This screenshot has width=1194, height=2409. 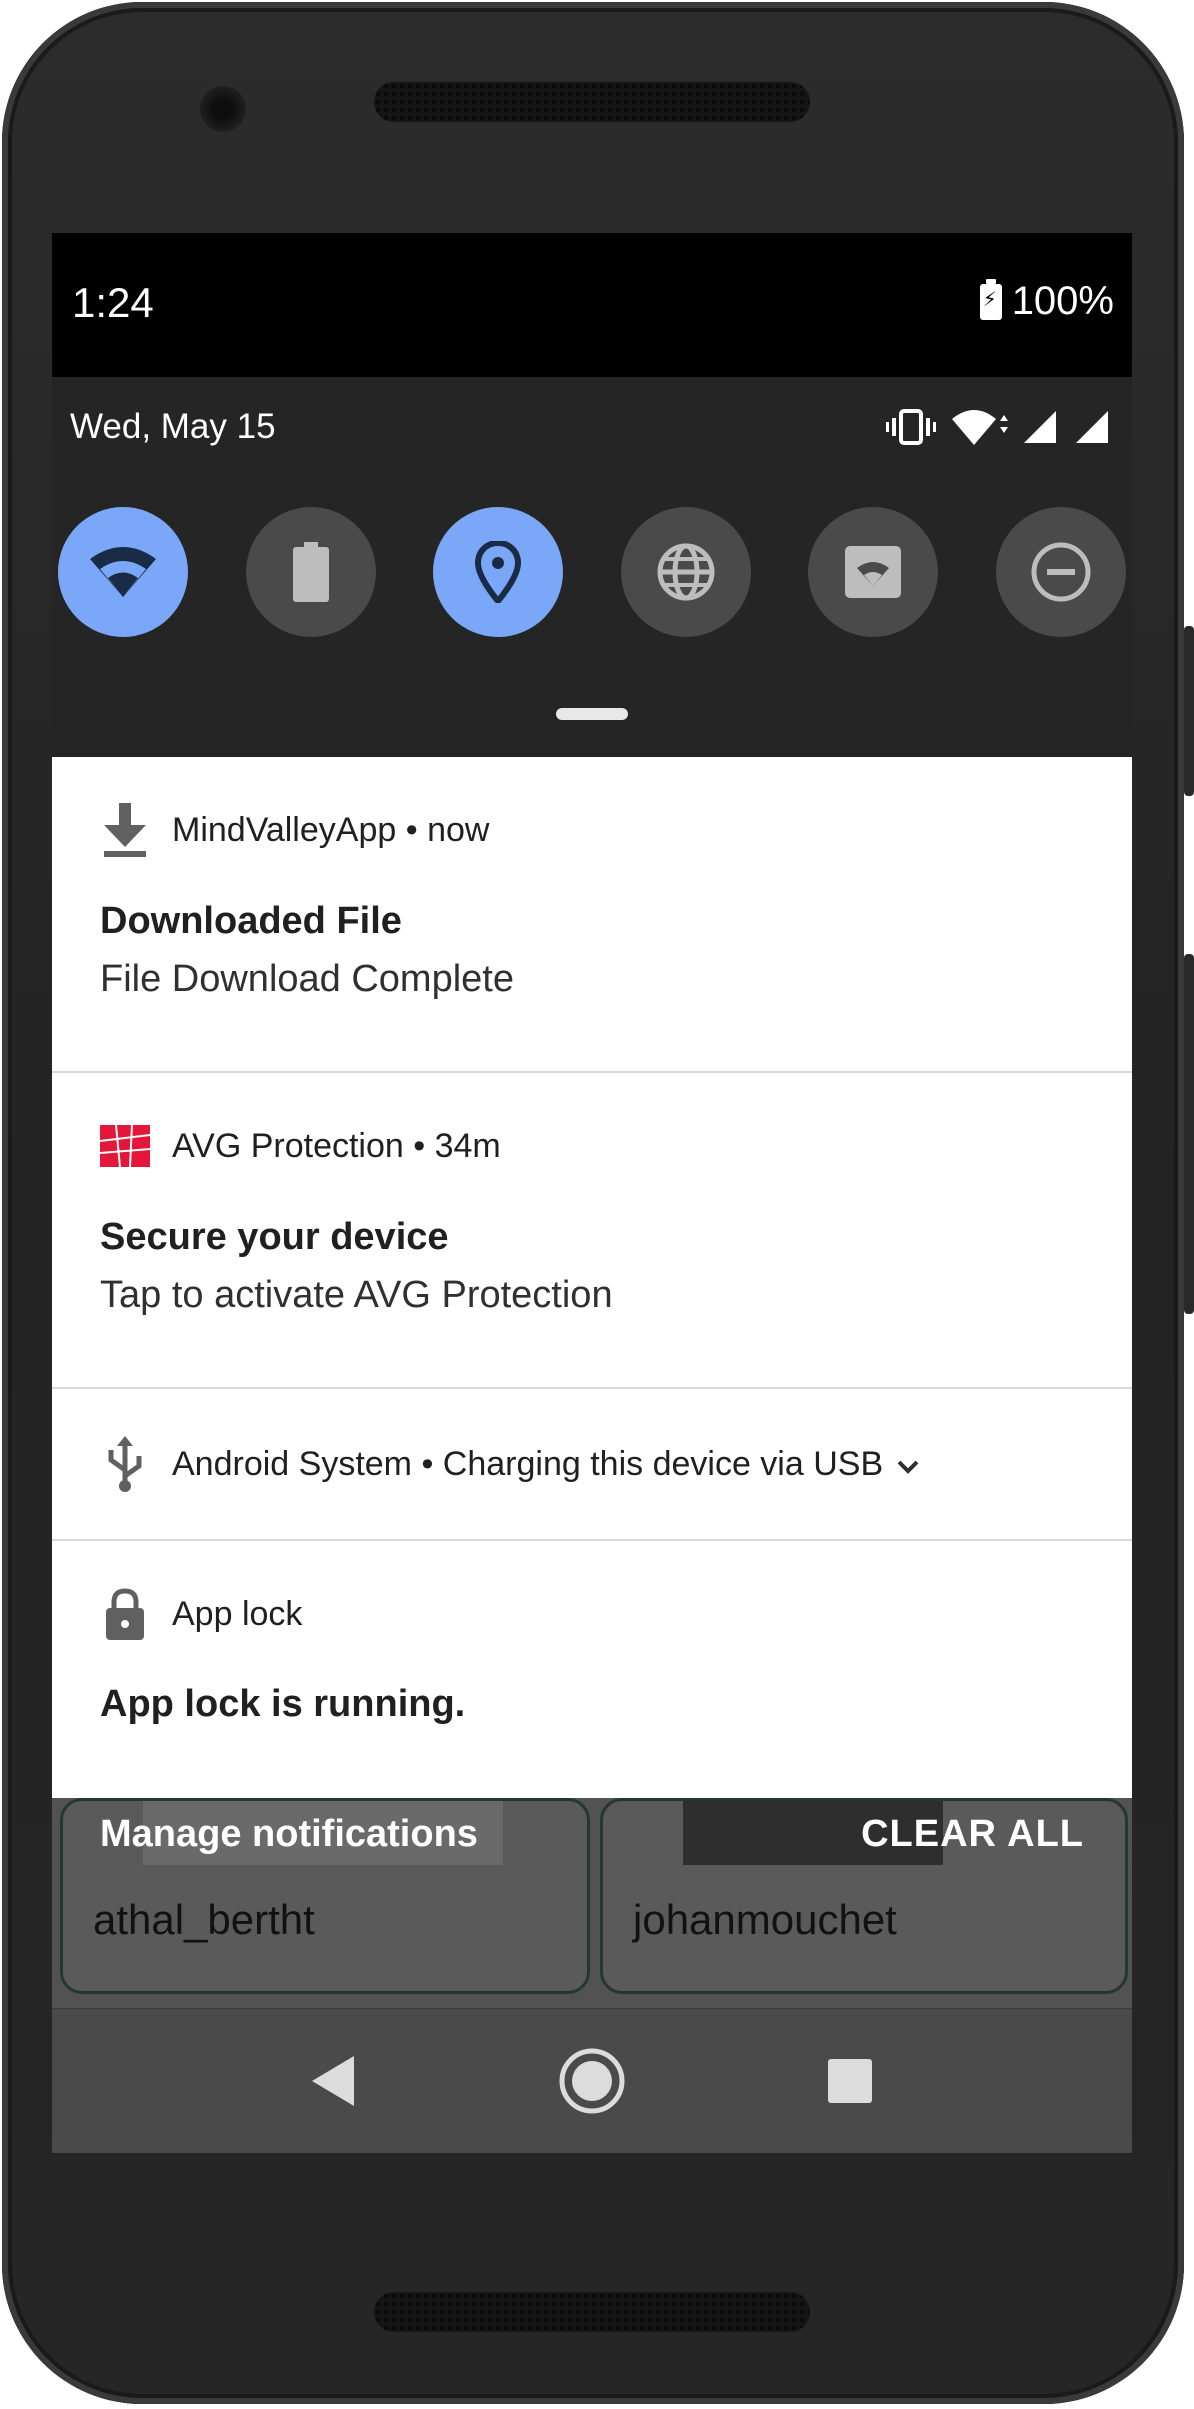 What do you see at coordinates (765, 1919) in the screenshot?
I see `card-username: johanmouchet` at bounding box center [765, 1919].